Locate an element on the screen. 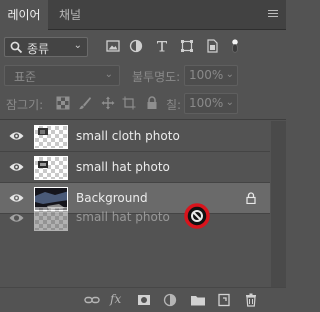  lock-label: 잠그기: is located at coordinates (25, 105).